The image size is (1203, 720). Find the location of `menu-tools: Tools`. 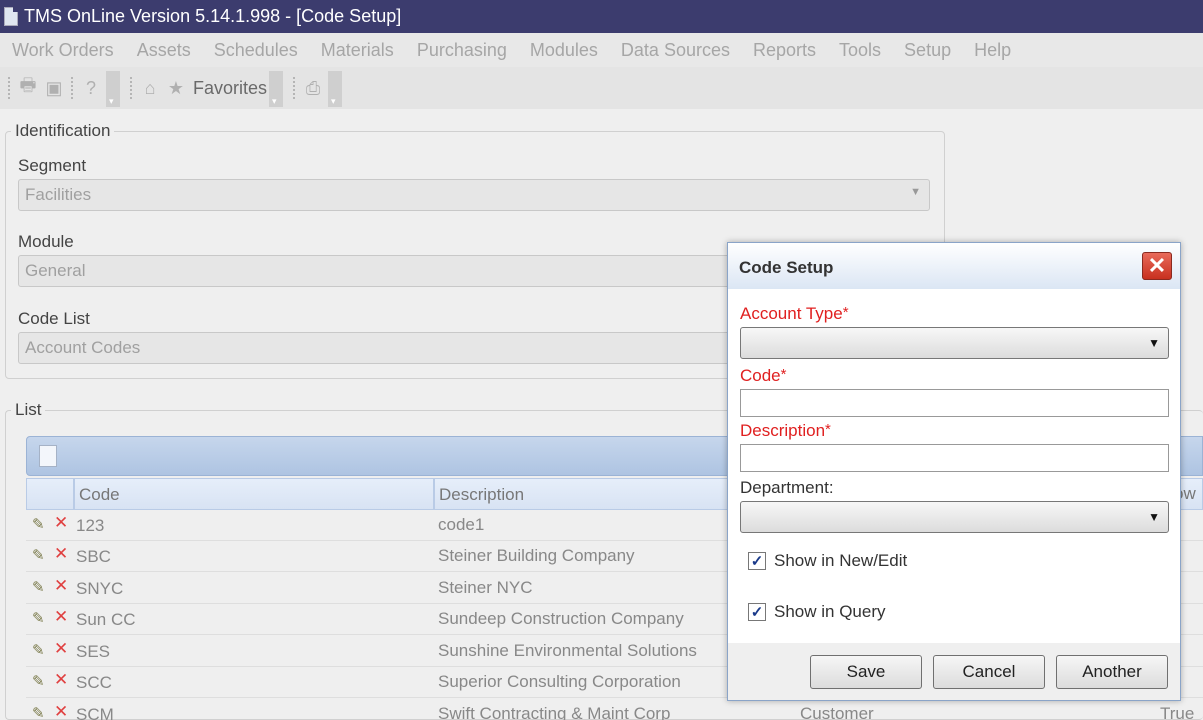

menu-tools: Tools is located at coordinates (859, 50).